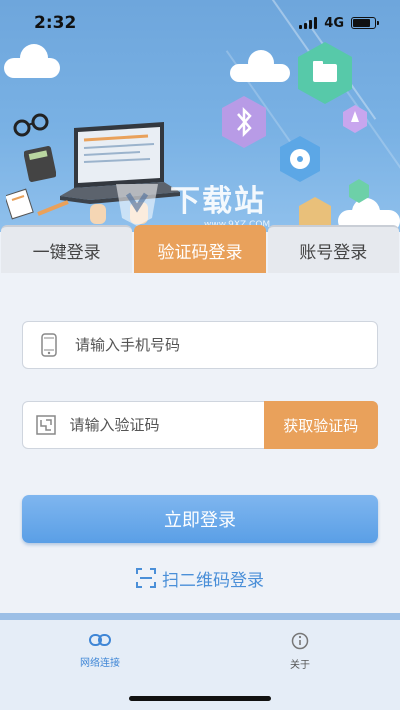  Describe the element at coordinates (333, 252) in the screenshot. I see `tab-label: 账号登录` at that location.